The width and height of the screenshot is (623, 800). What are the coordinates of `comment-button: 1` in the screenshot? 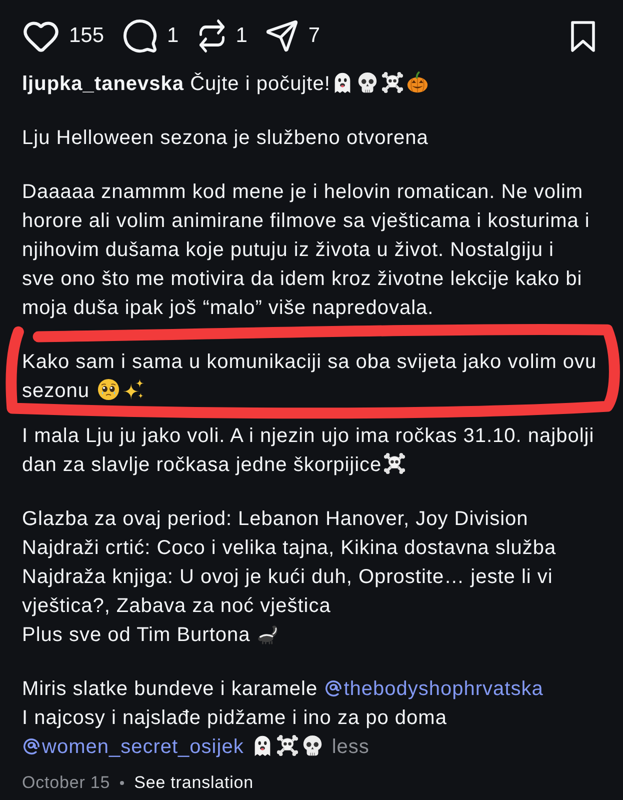 It's located at (150, 36).